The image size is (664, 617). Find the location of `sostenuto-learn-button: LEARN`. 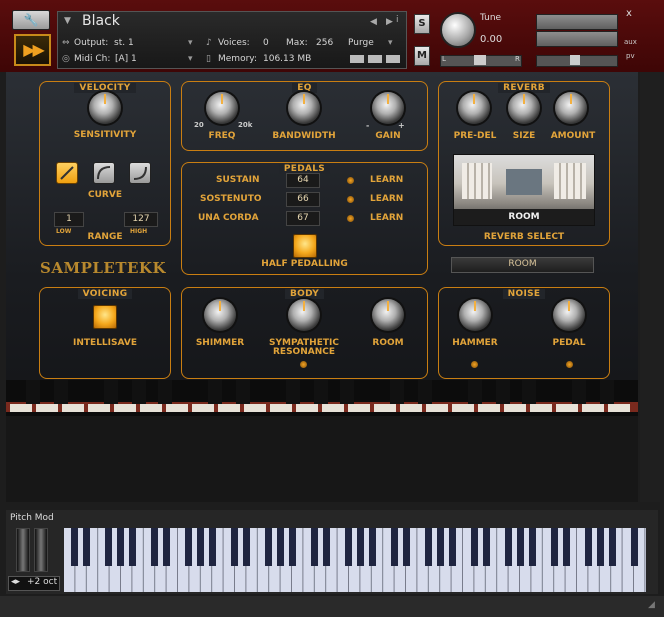

sostenuto-learn-button: LEARN is located at coordinates (386, 199).